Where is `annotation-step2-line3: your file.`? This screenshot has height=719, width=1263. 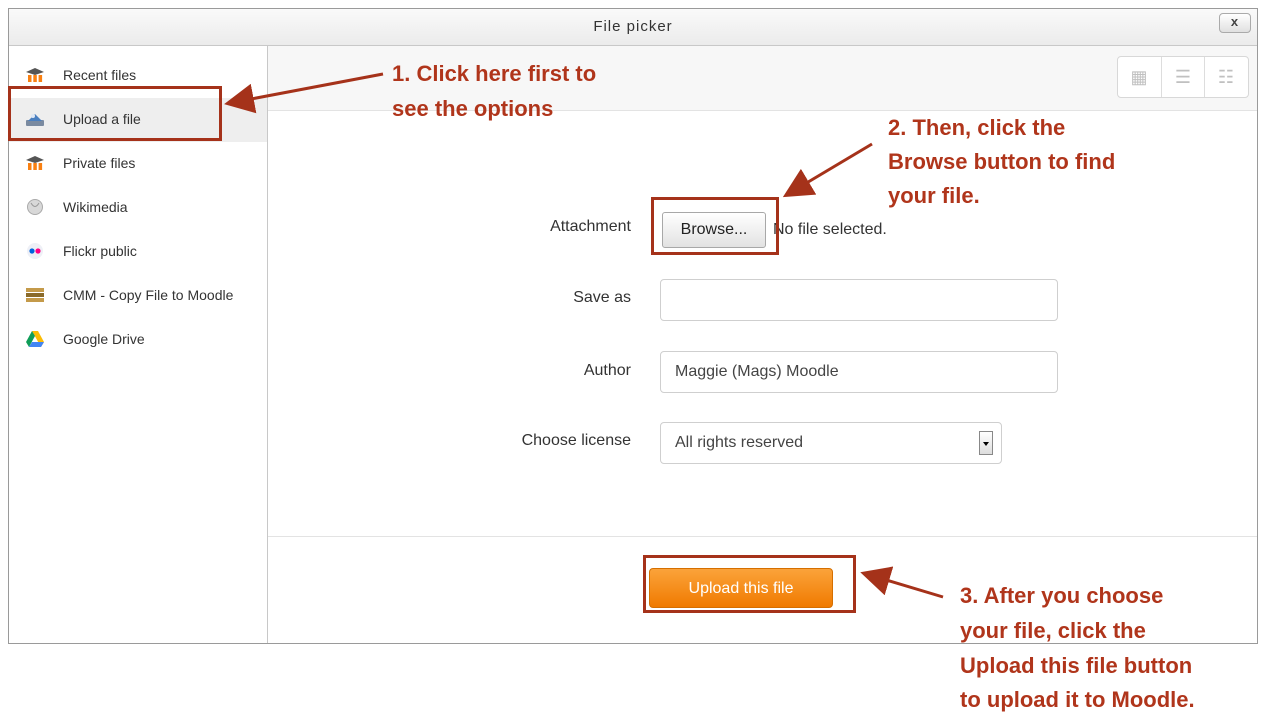
annotation-step2-line3: your file. is located at coordinates (934, 195).